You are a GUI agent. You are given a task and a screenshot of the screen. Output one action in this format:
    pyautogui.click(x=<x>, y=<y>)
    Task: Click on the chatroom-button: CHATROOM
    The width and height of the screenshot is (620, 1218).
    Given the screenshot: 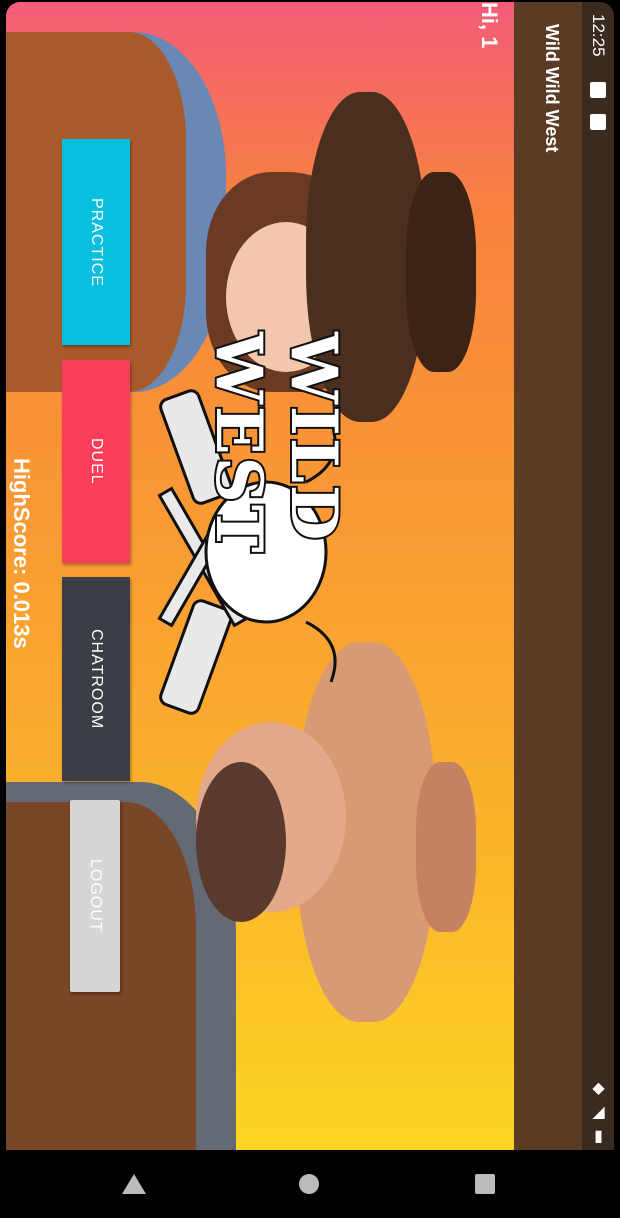 What is the action you would take?
    pyautogui.click(x=96, y=679)
    